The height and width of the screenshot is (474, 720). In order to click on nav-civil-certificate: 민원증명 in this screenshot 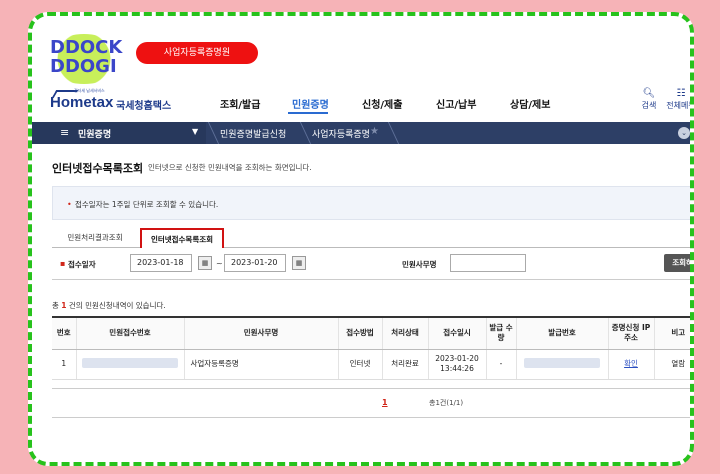, I will do `click(310, 103)`.